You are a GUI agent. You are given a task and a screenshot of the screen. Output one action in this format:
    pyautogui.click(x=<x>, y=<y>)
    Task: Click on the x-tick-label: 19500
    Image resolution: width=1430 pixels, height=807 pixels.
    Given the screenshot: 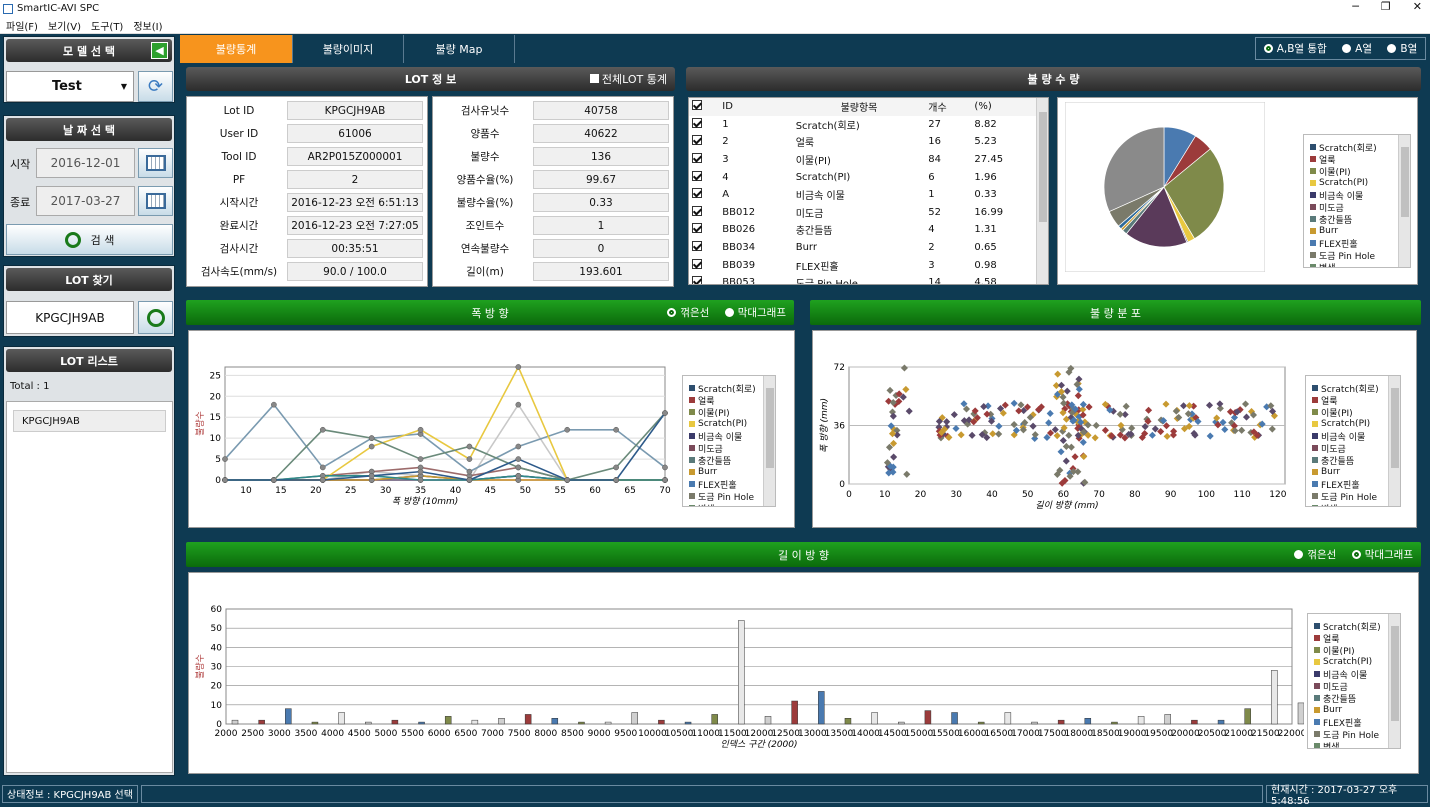 What is the action you would take?
    pyautogui.click(x=1158, y=734)
    